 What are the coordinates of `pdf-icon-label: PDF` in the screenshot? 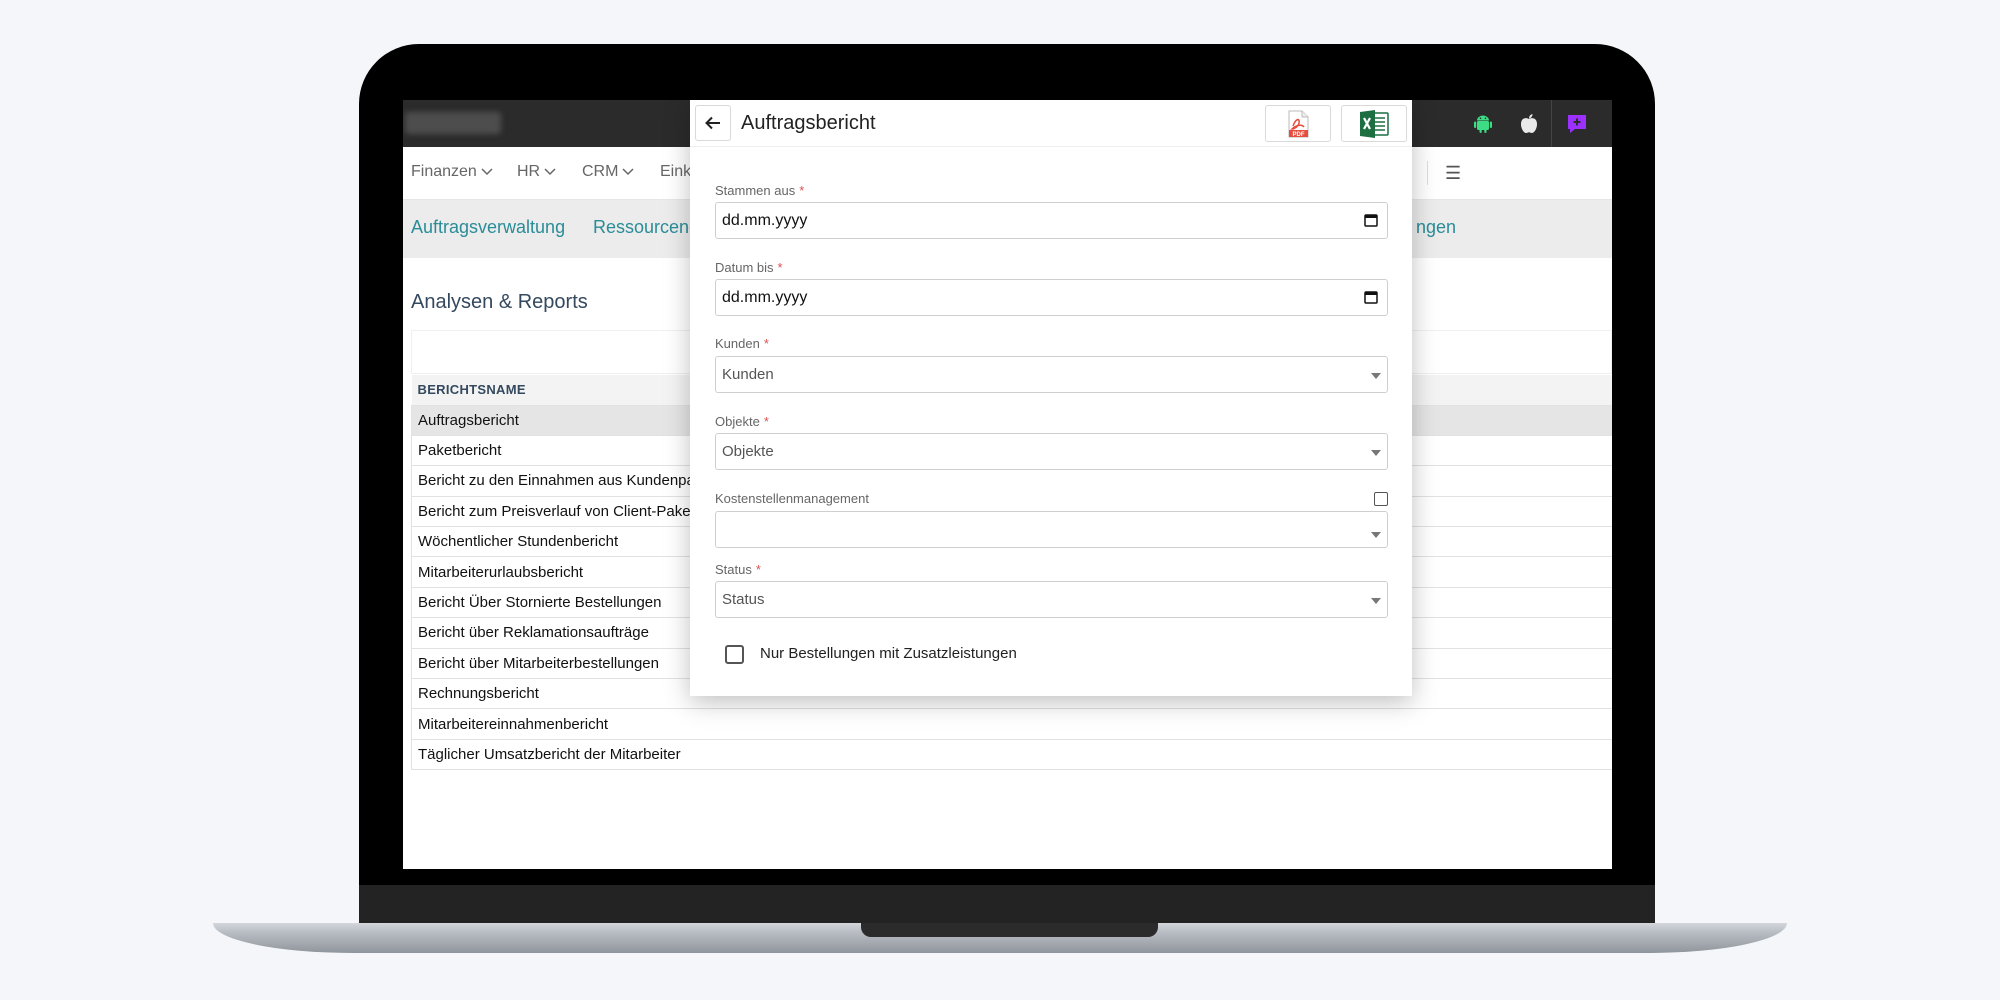 It's located at (1299, 135).